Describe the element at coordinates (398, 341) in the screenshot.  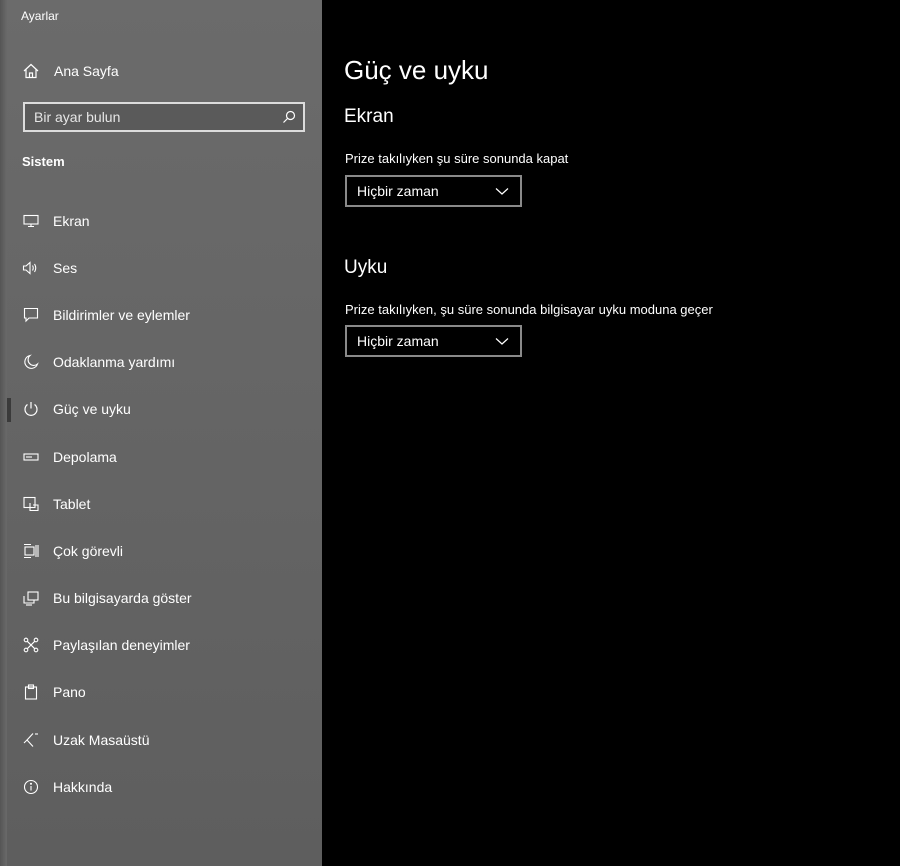
I see `sleep-timeout-value: Hiçbir zaman` at that location.